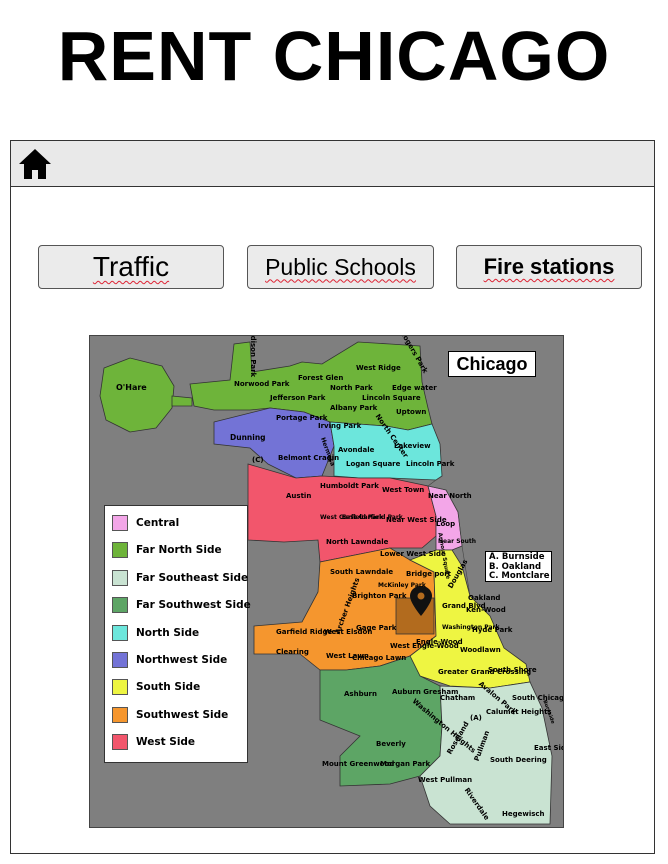 The width and height of the screenshot is (668, 864). Describe the element at coordinates (168, 632) in the screenshot. I see `legend-label: North Side` at that location.